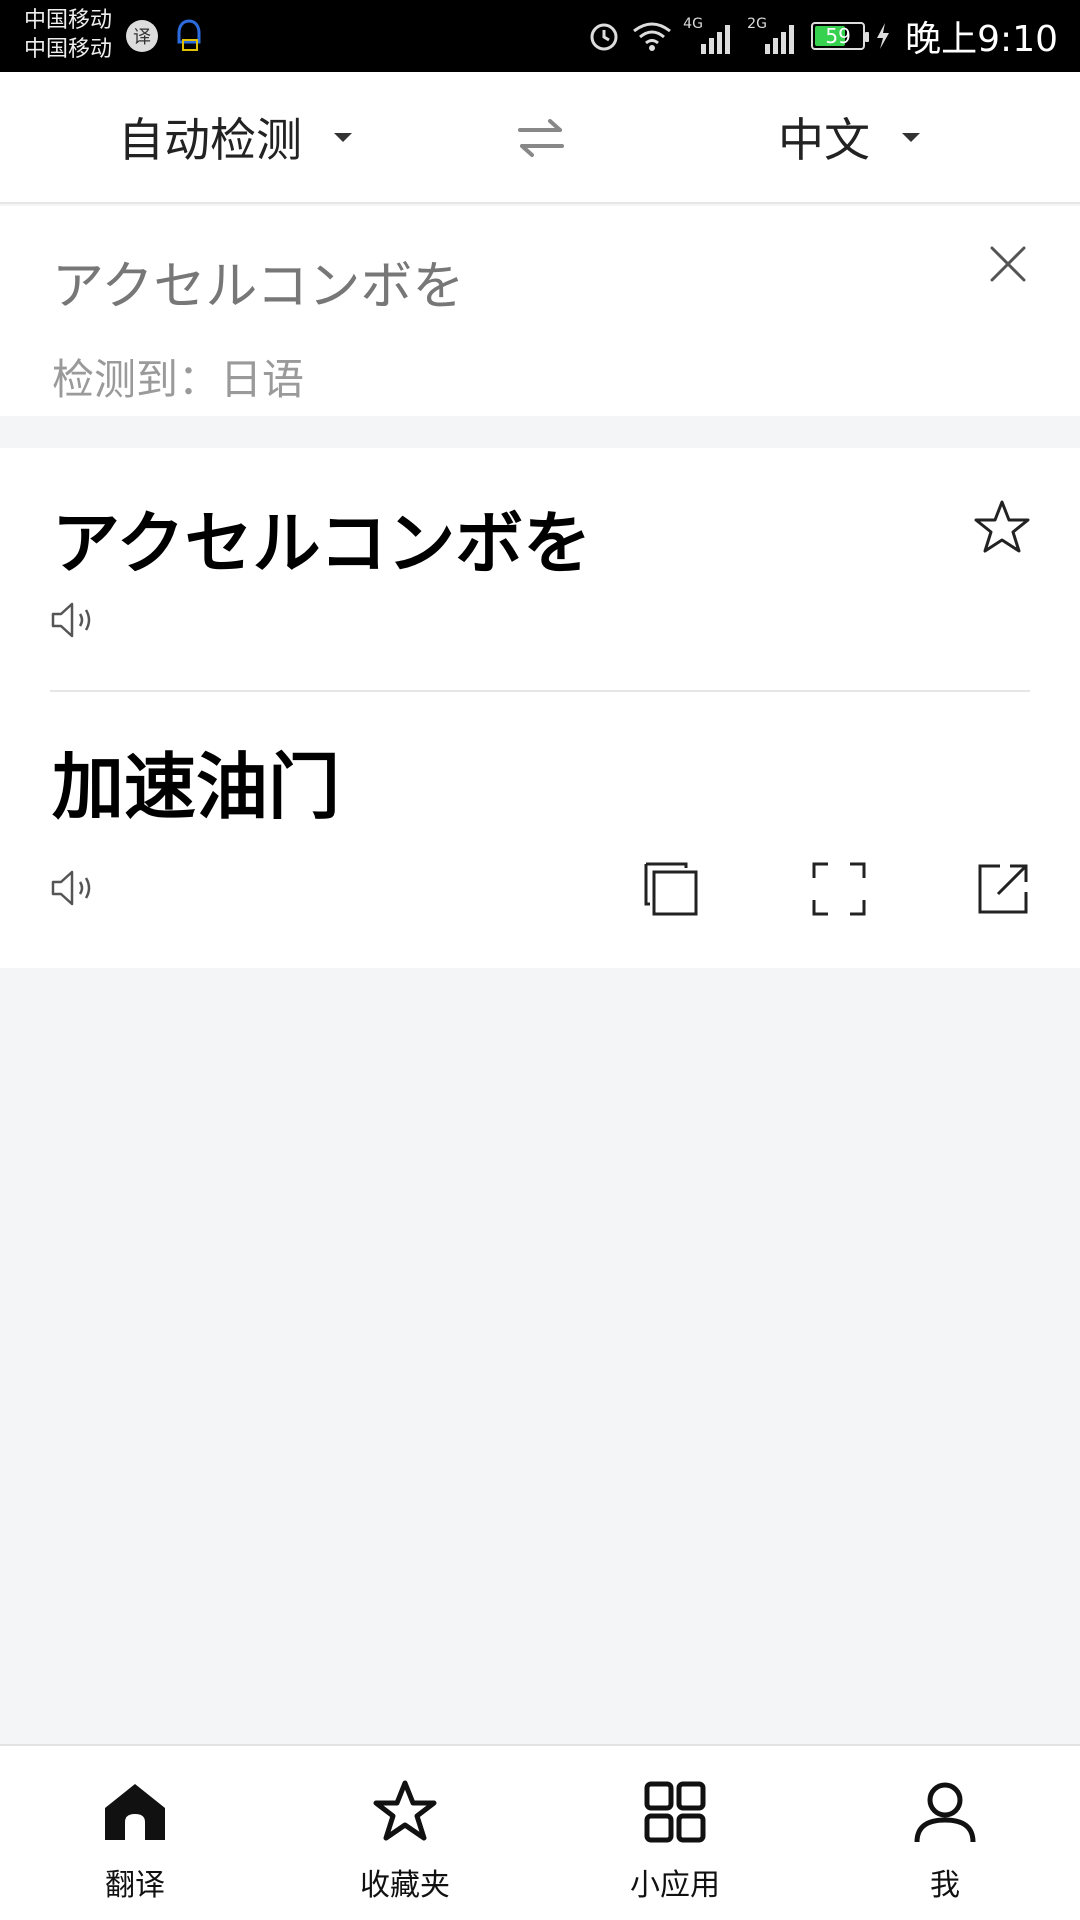 Image resolution: width=1080 pixels, height=1920 pixels. I want to click on svg-text: 译, so click(142, 37).